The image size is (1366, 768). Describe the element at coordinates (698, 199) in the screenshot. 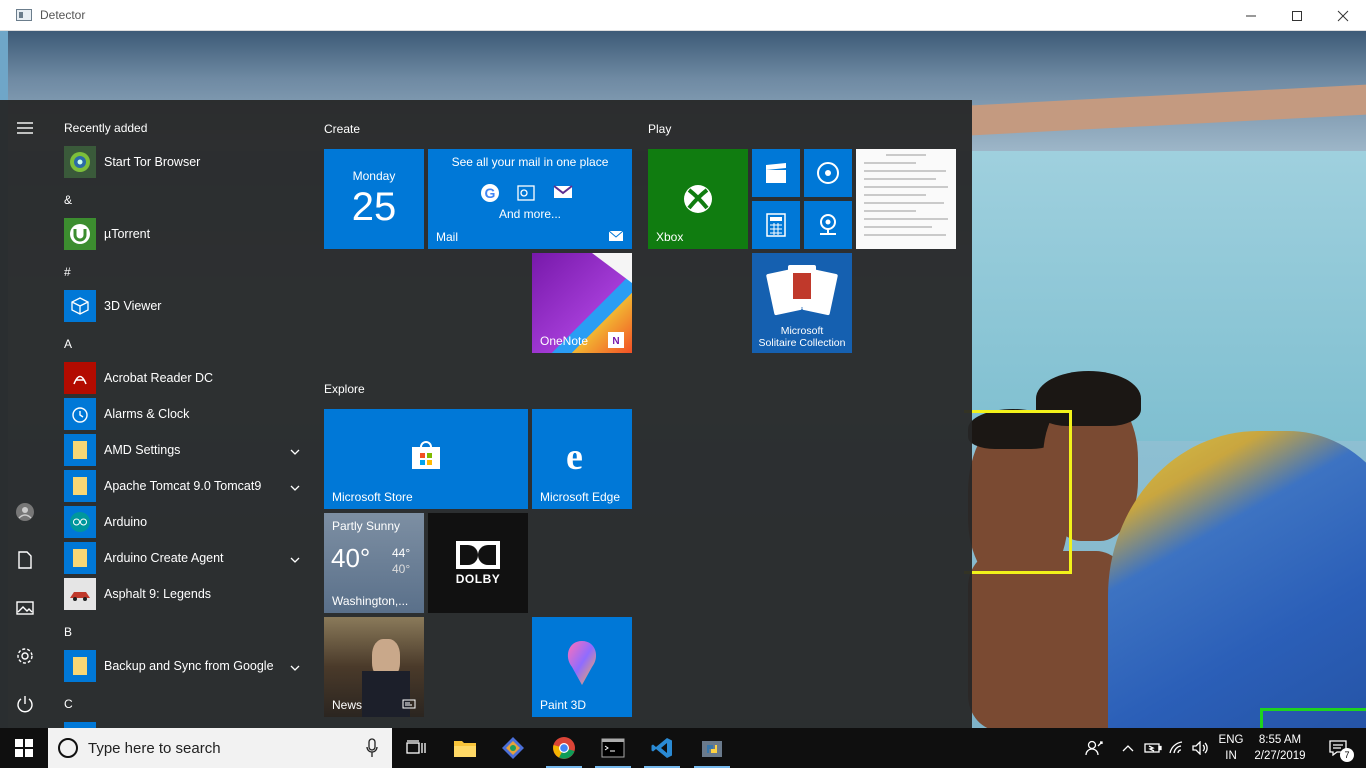

I see `tile-xbox: Xbox` at that location.